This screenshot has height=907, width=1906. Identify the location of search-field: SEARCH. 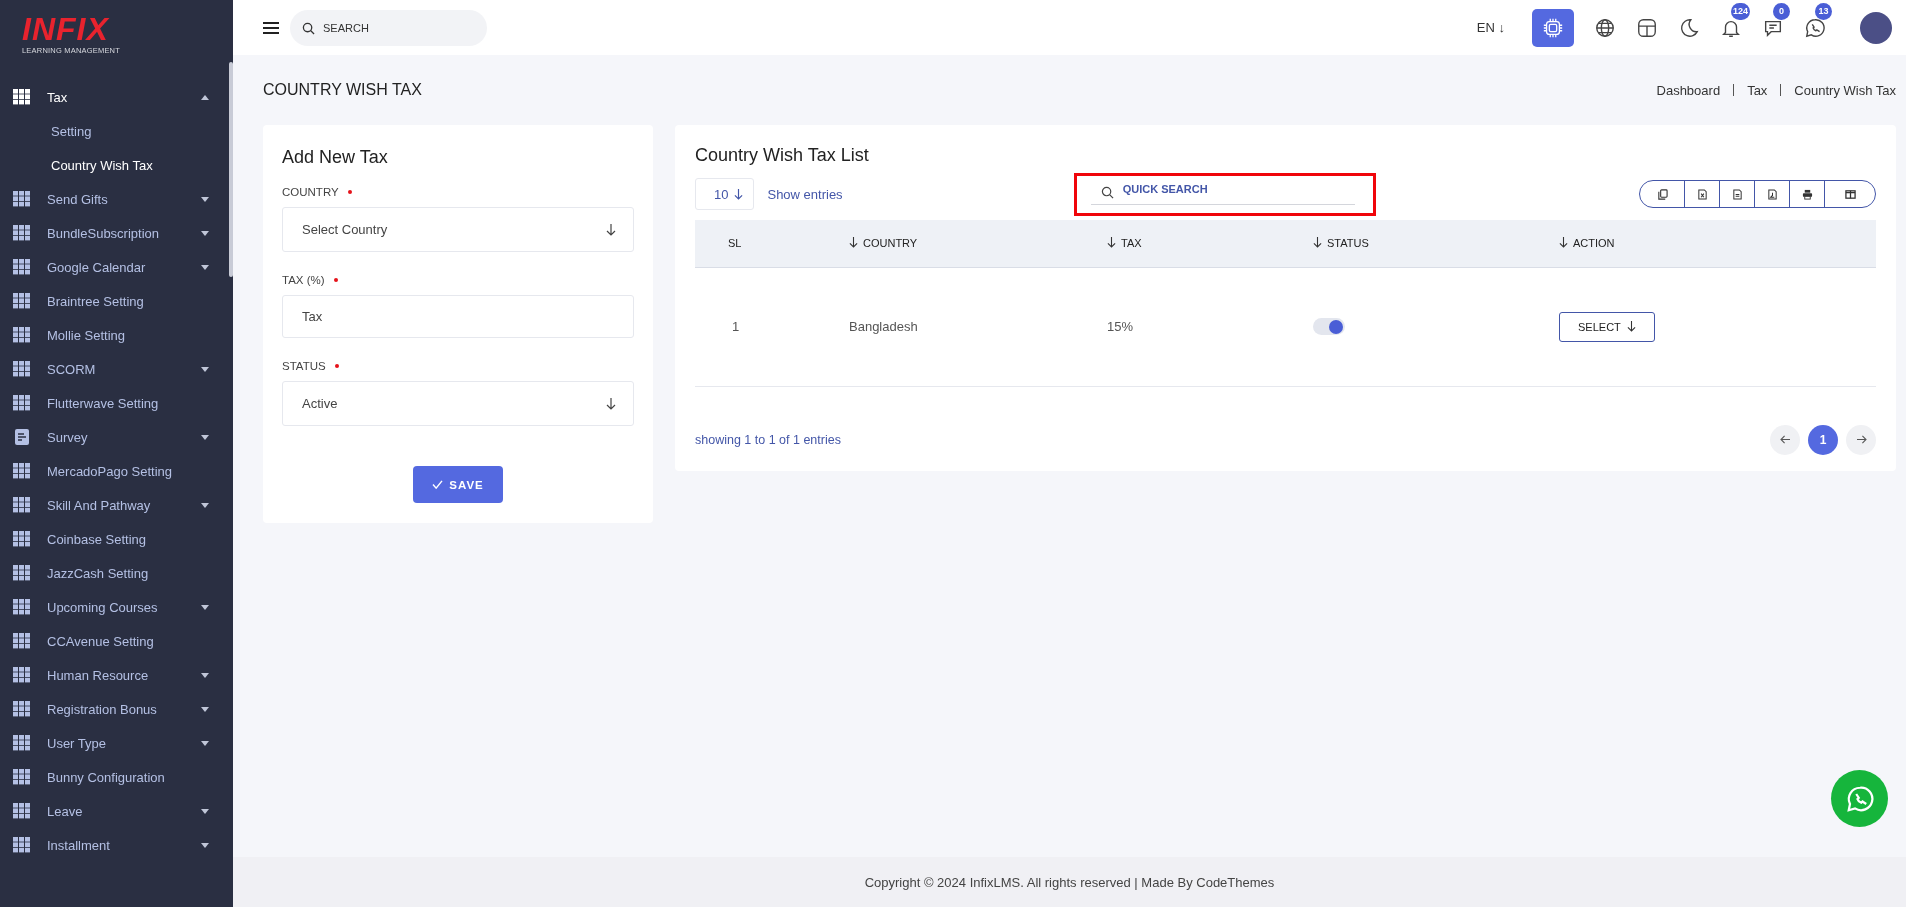
(388, 27).